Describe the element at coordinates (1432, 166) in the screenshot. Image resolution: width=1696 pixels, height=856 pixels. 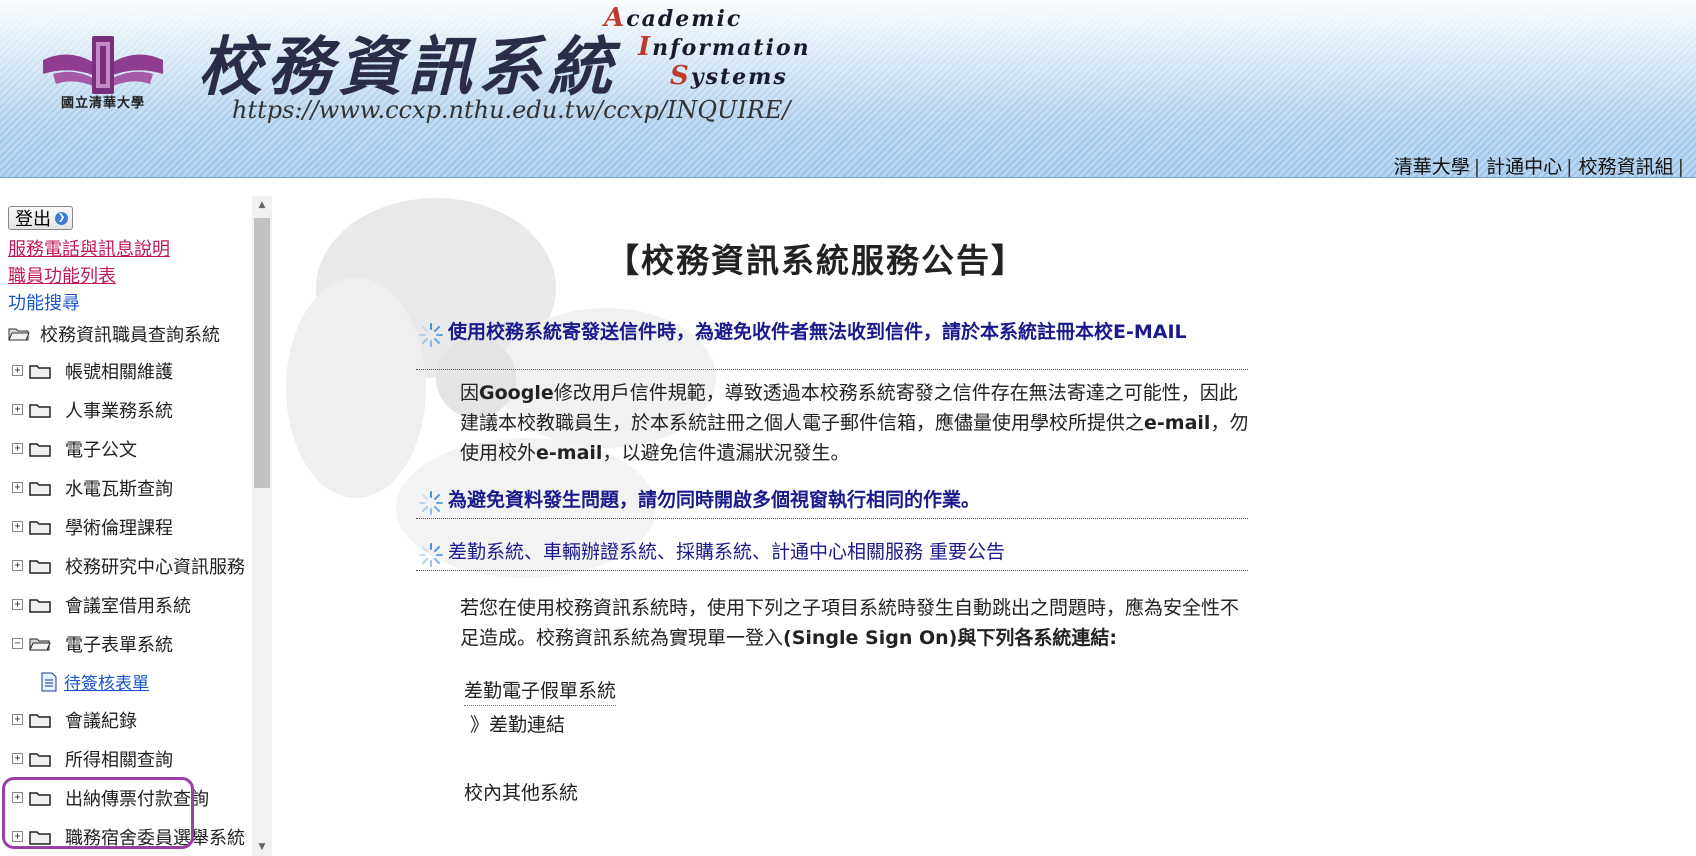
I see `link-nthu: 清華大學` at that location.